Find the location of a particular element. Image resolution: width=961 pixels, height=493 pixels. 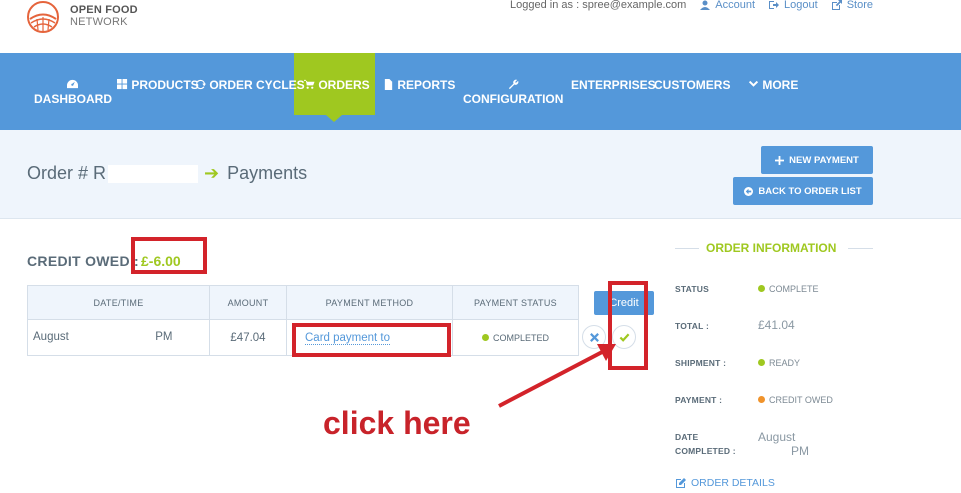

plus-icon is located at coordinates (780, 160).